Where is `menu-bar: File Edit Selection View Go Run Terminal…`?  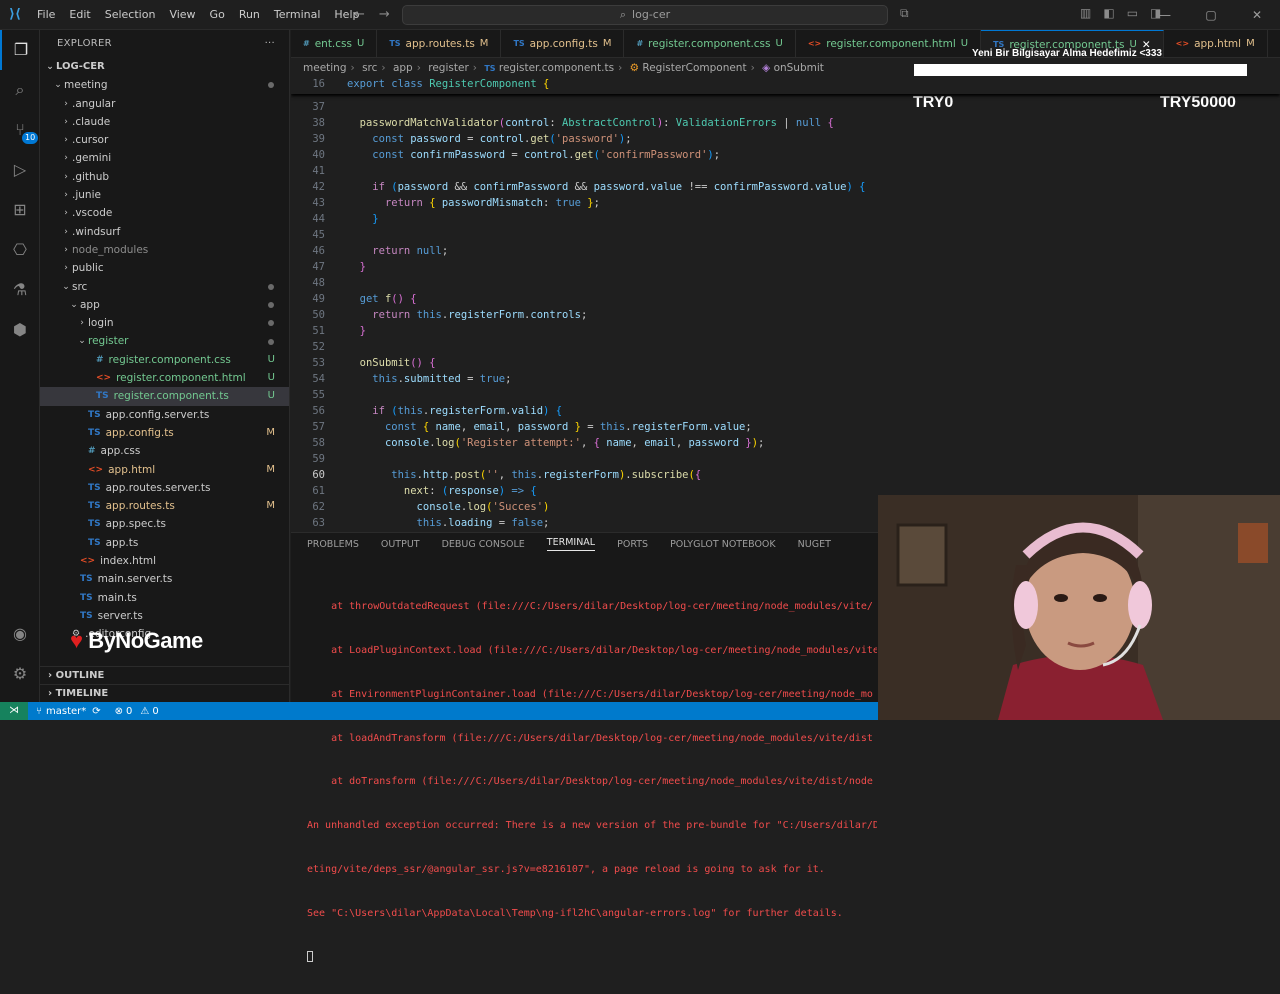 menu-bar: File Edit Selection View Go Run Terminal… is located at coordinates (198, 14).